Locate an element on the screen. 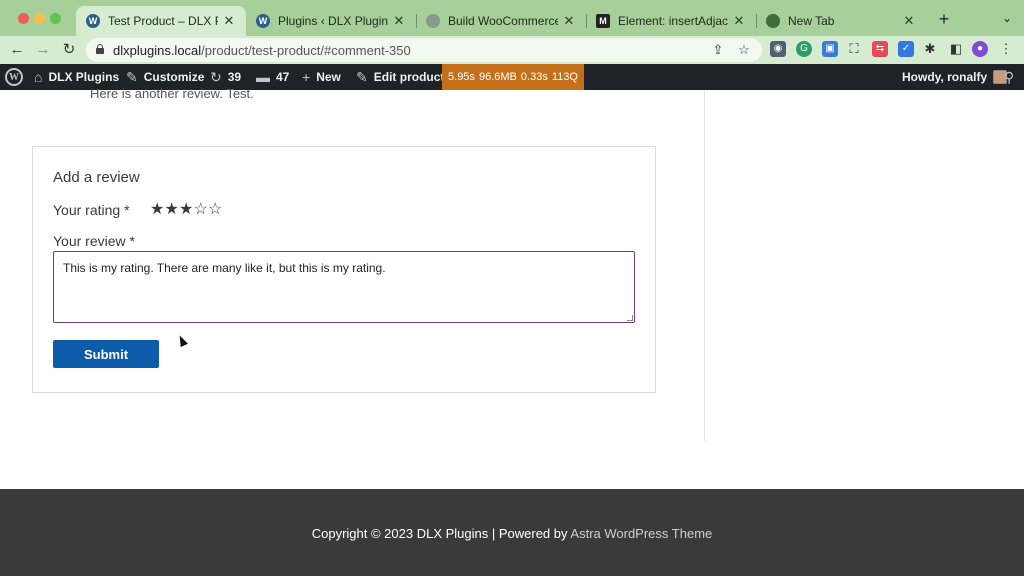  previous-review-text: Here is another review. Test. is located at coordinates (172, 93).